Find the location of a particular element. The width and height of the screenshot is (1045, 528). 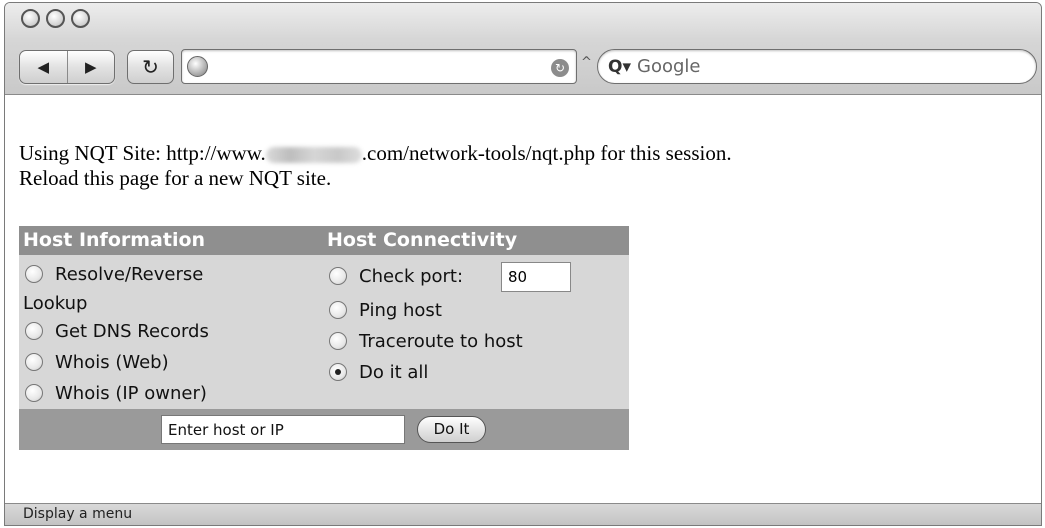

search-icon: Q▾ is located at coordinates (619, 67).